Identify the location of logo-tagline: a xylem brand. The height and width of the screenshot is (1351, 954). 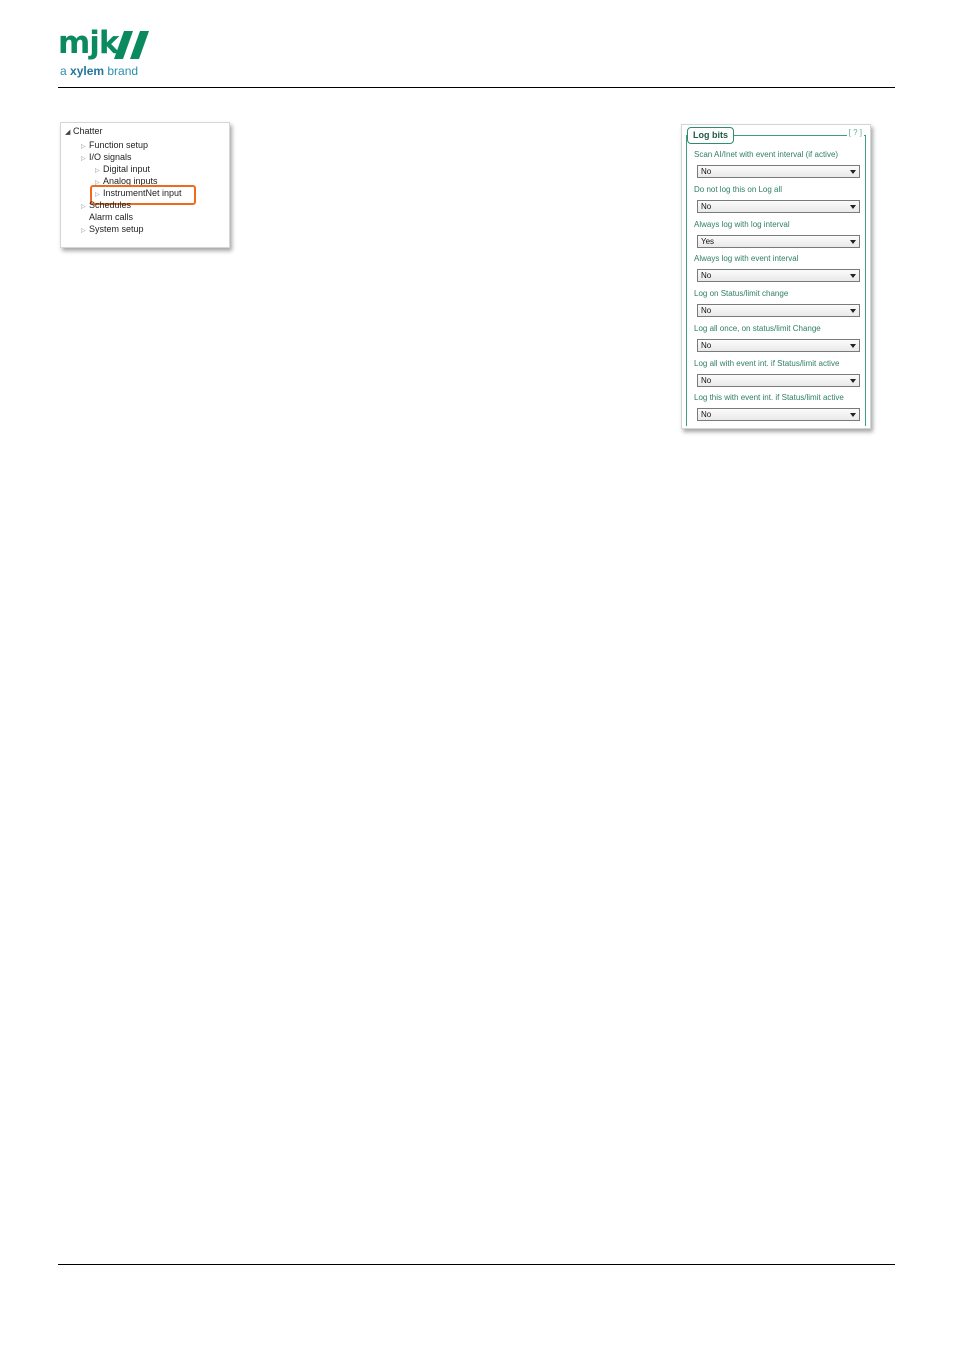
(99, 71).